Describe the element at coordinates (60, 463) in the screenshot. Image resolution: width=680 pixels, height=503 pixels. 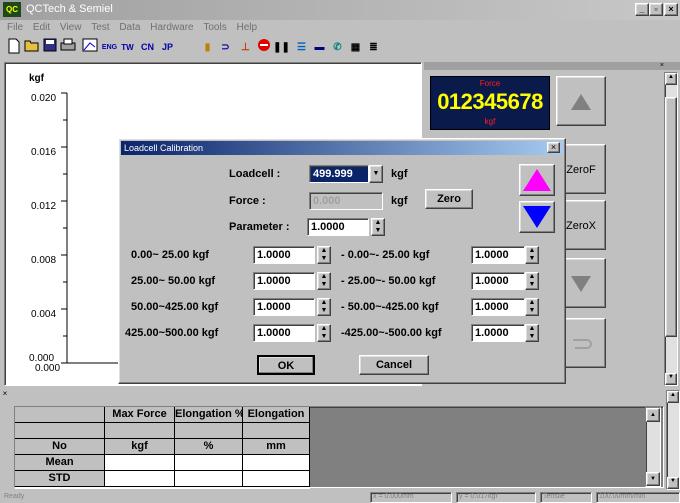
I see `row-header-mean: Mean` at that location.